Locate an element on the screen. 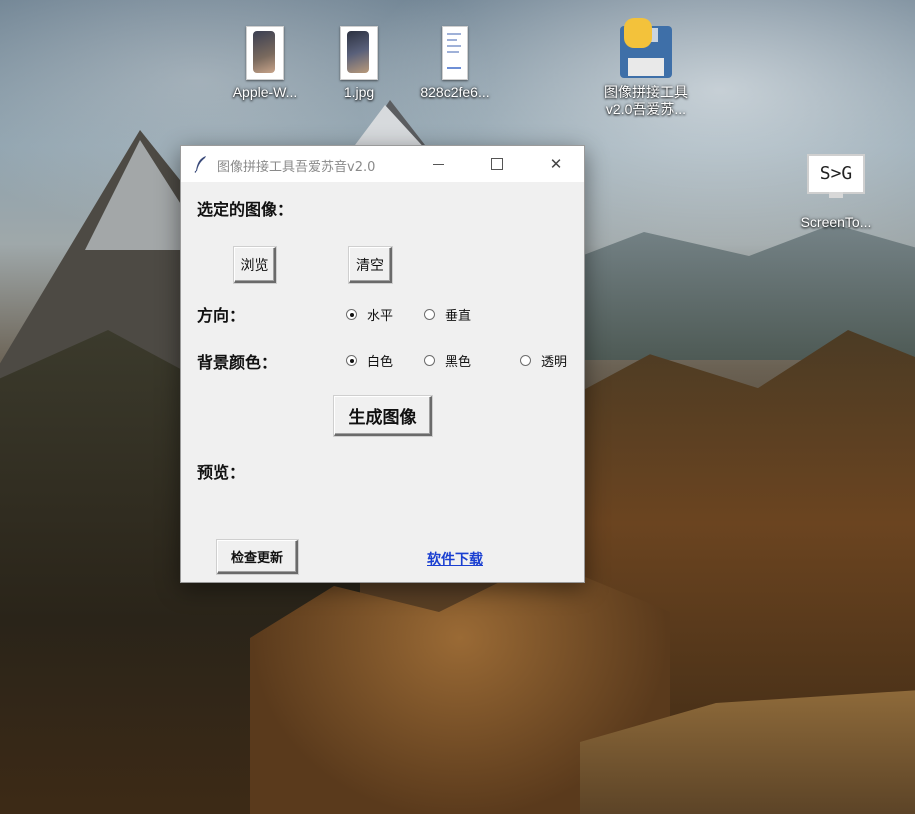 This screenshot has height=814, width=915. radio-direction-vertical: 垂直 is located at coordinates (447, 314).